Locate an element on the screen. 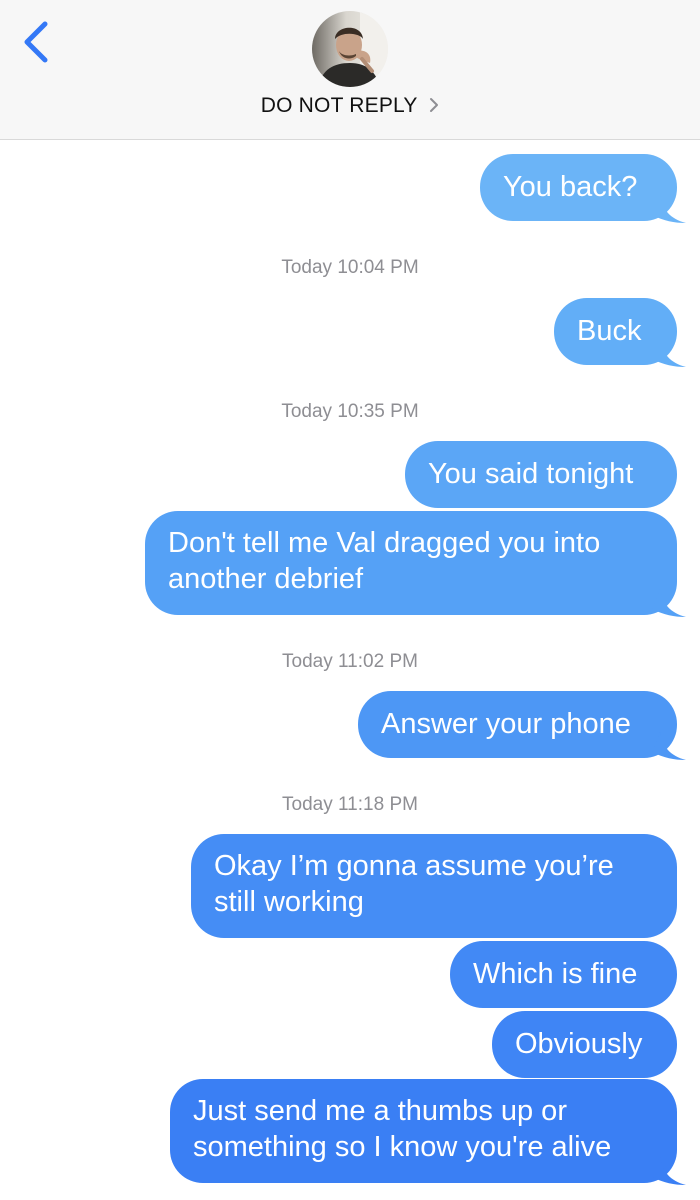  message-bubble: You said tonight is located at coordinates (541, 474).